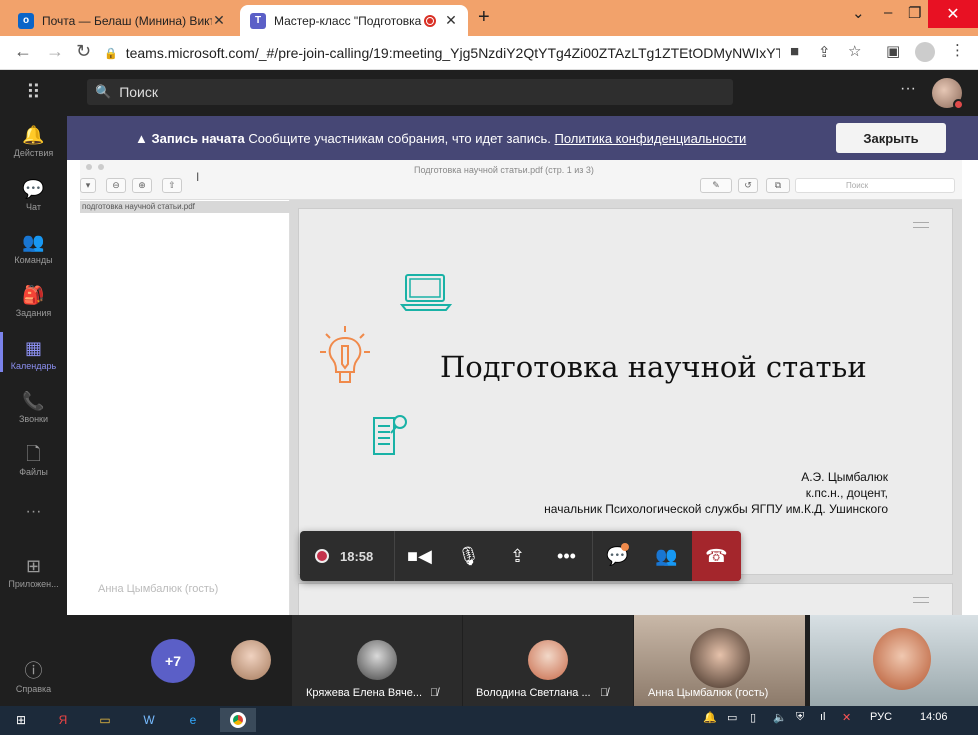  I want to click on rail-item-chat: 💬 Чат, so click(33, 195).